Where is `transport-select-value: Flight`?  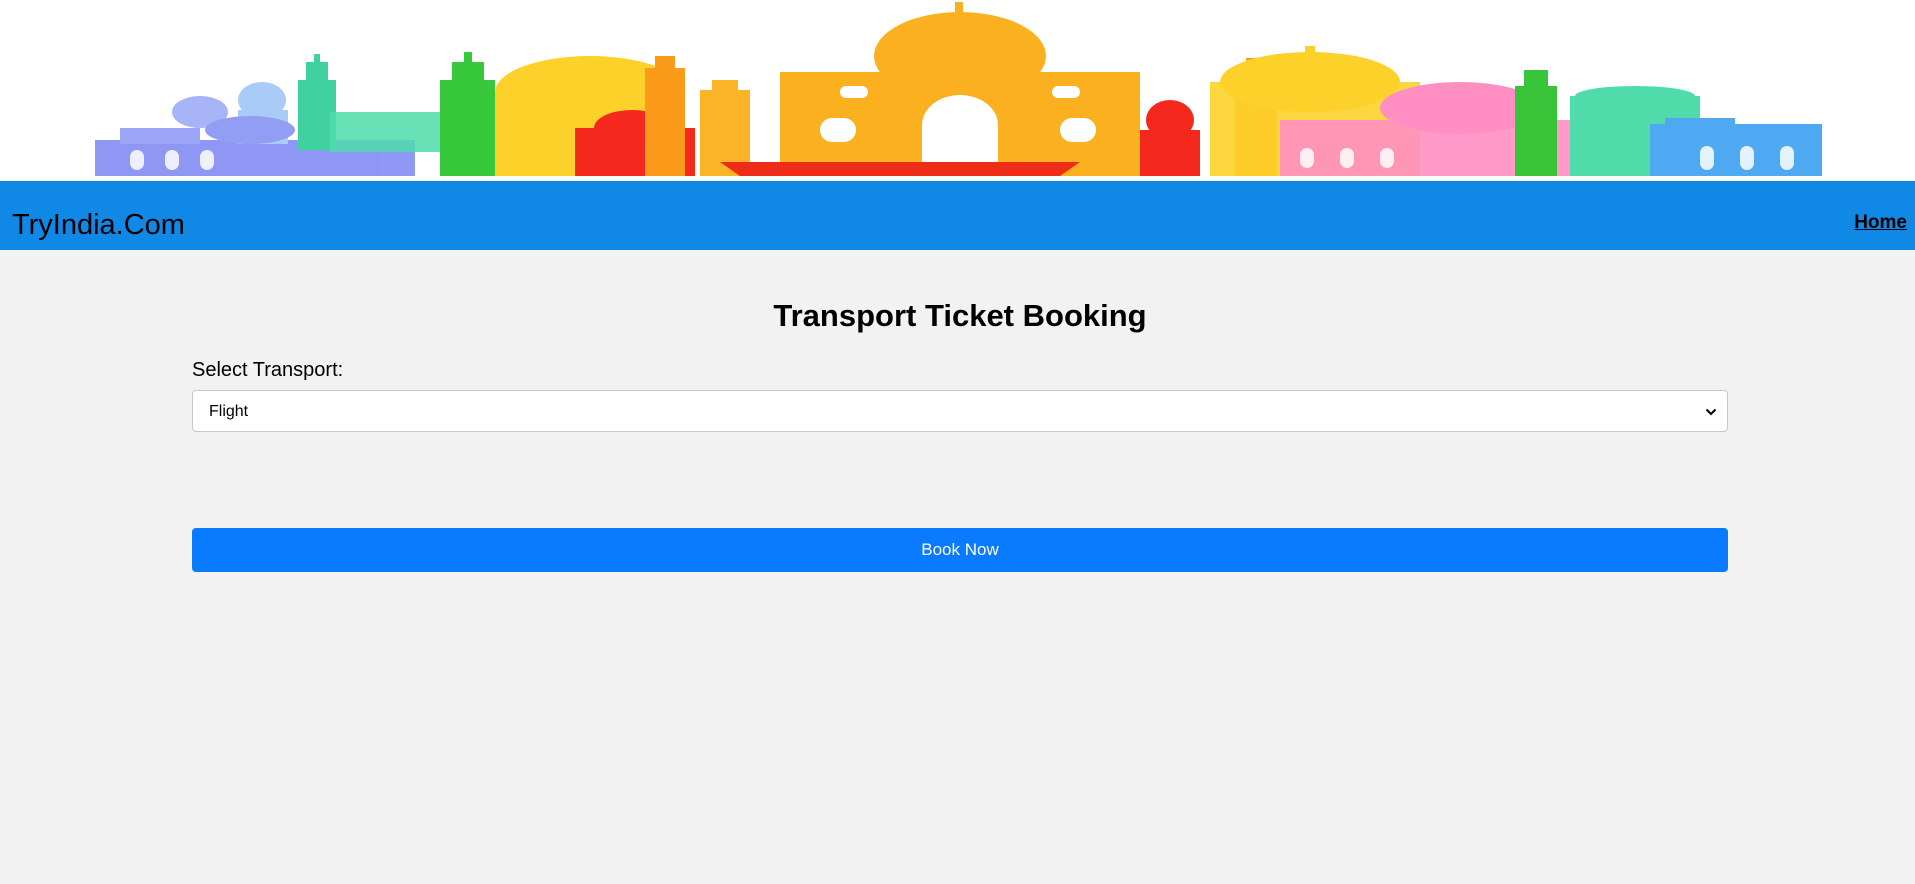
transport-select-value: Flight is located at coordinates (229, 411).